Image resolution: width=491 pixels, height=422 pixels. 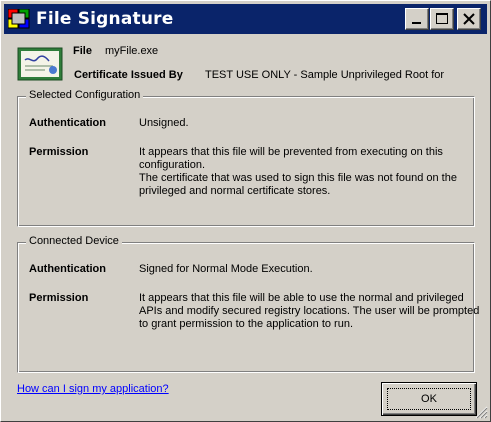 What do you see at coordinates (132, 51) in the screenshot?
I see `file-name: myFile.exe` at bounding box center [132, 51].